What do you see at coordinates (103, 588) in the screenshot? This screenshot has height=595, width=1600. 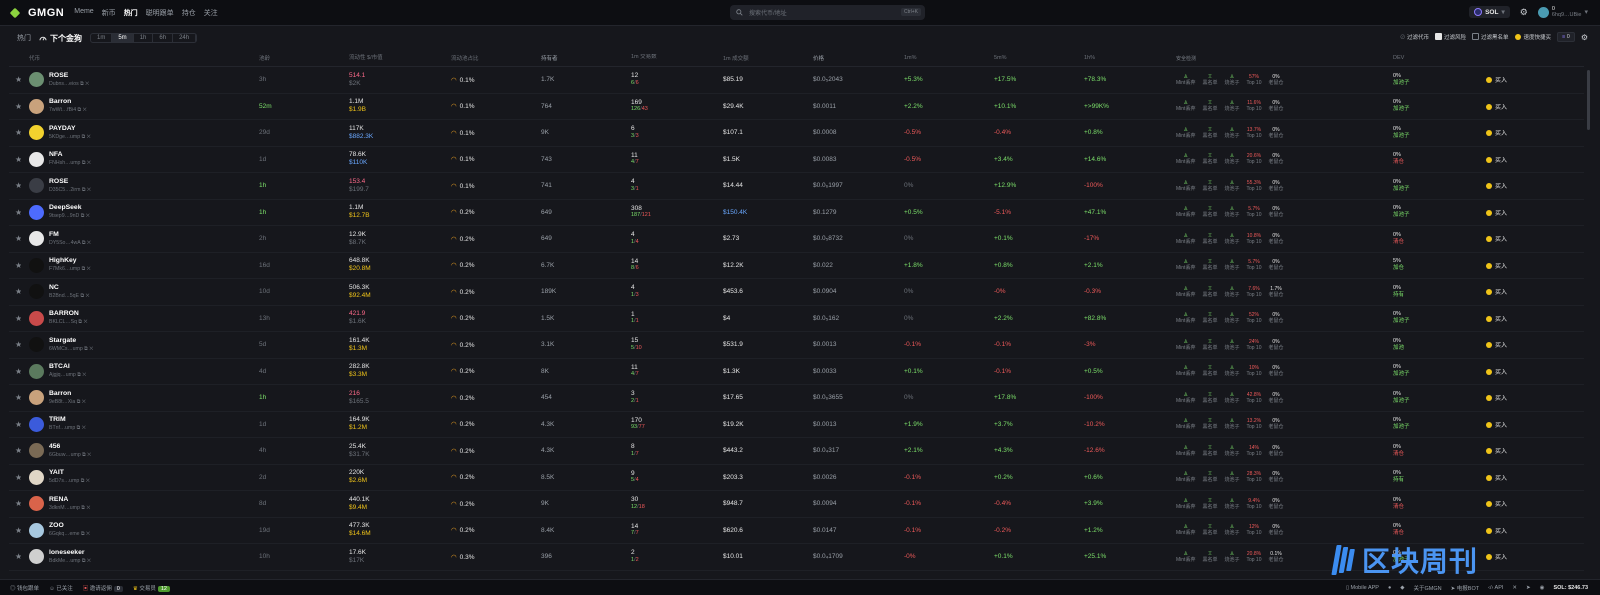 I see `footer-invite: ▣ 邀请返佣 0` at bounding box center [103, 588].